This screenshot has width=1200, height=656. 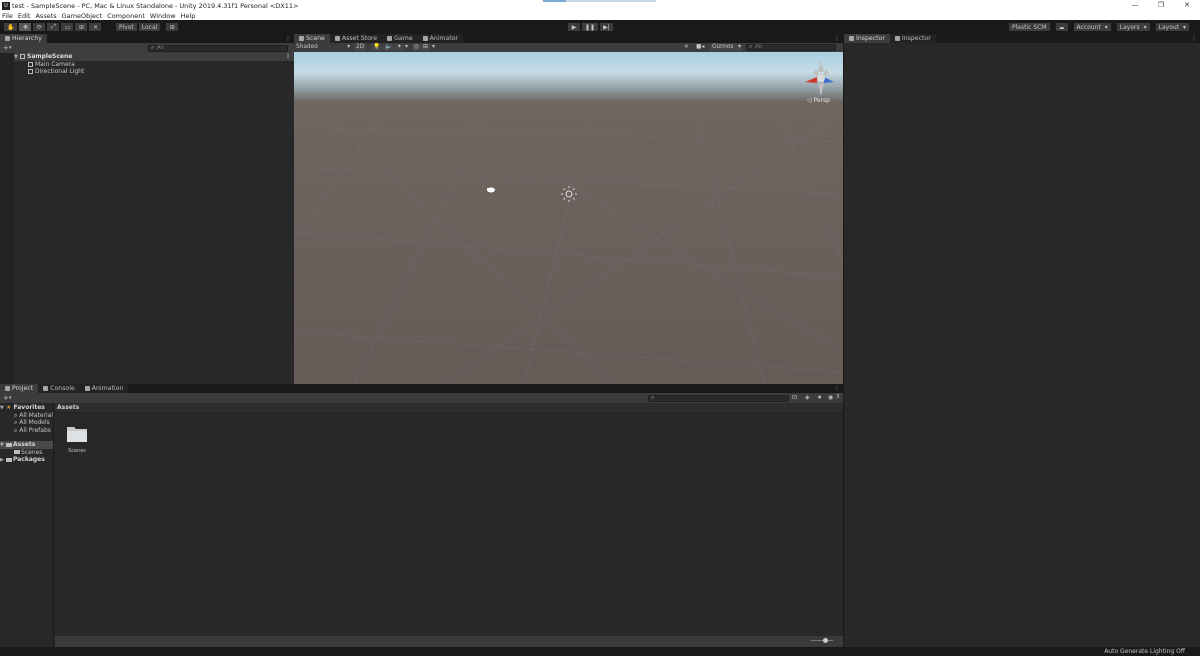 What do you see at coordinates (718, 398) in the screenshot?
I see `project-search-input` at bounding box center [718, 398].